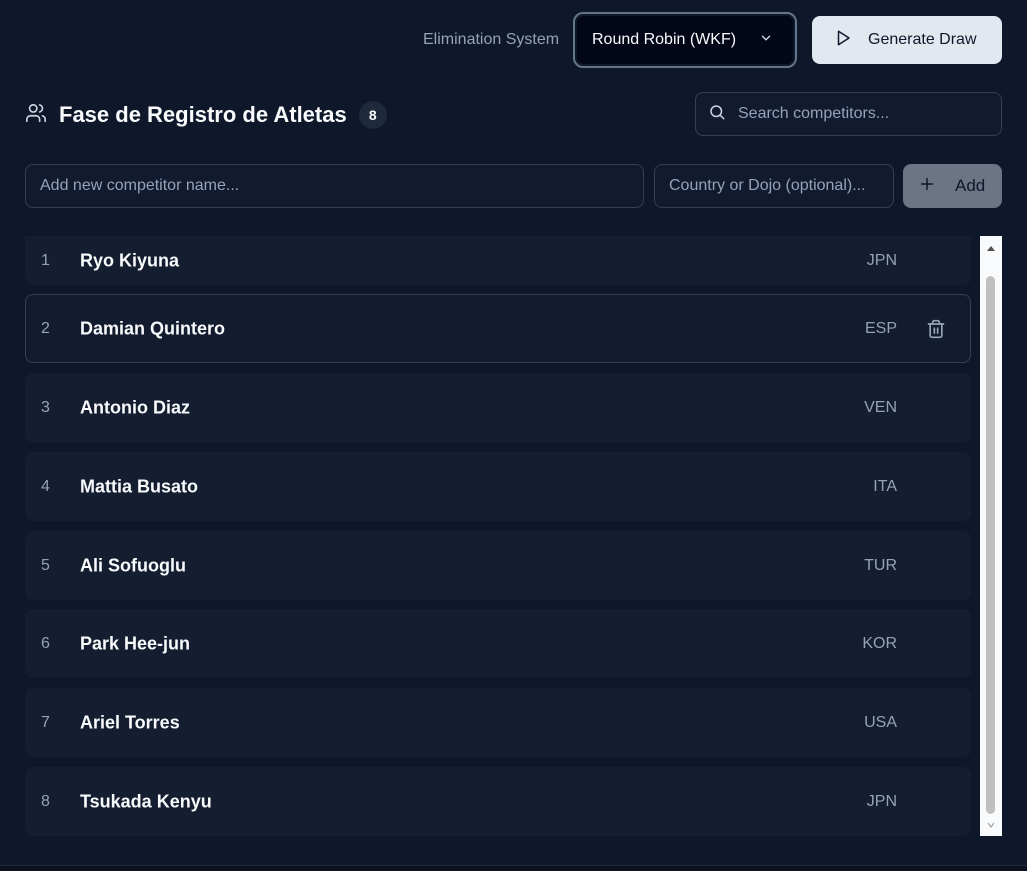 This screenshot has width=1027, height=871. I want to click on competitor-name: Ariel Torres, so click(130, 722).